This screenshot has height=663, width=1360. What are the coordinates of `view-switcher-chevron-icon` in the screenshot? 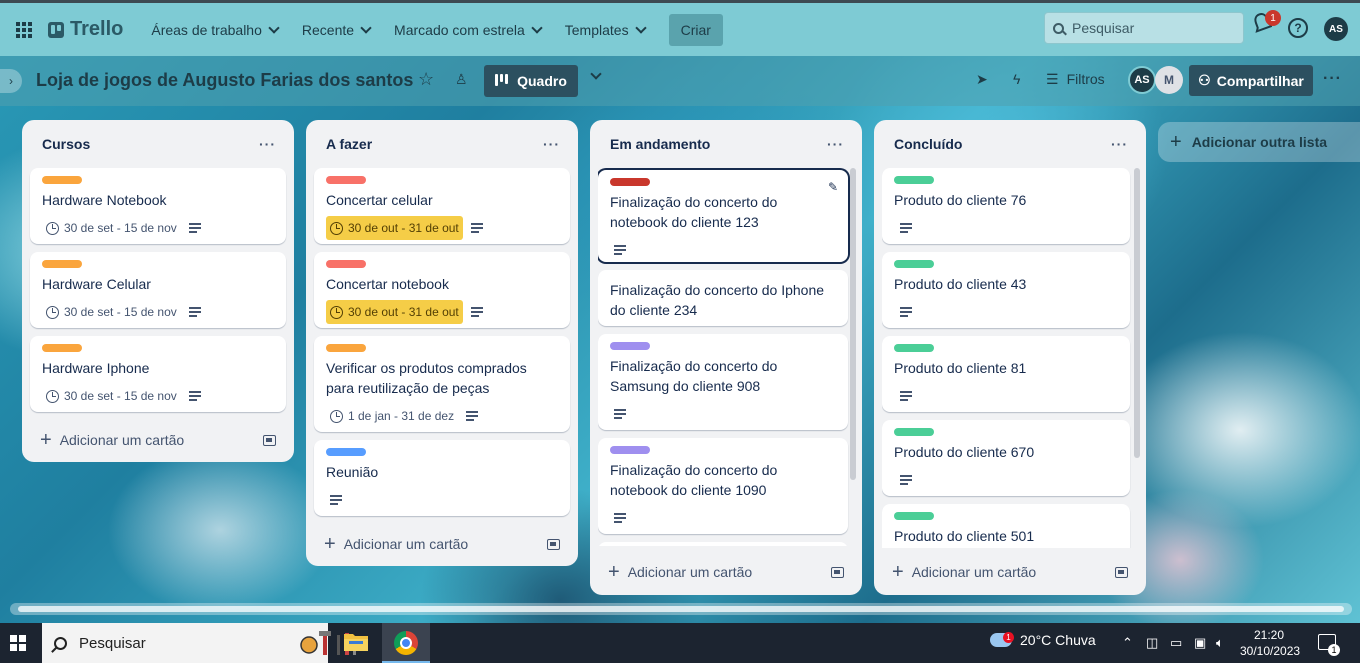 It's located at (596, 74).